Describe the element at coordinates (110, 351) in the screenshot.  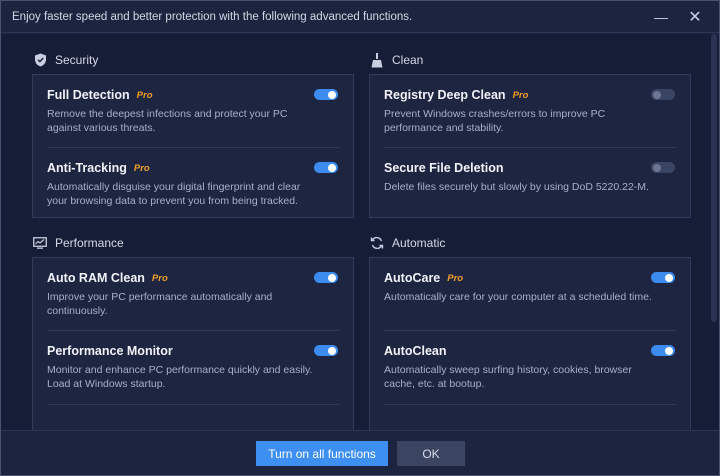
I see `item-title: Performance Monitor` at that location.